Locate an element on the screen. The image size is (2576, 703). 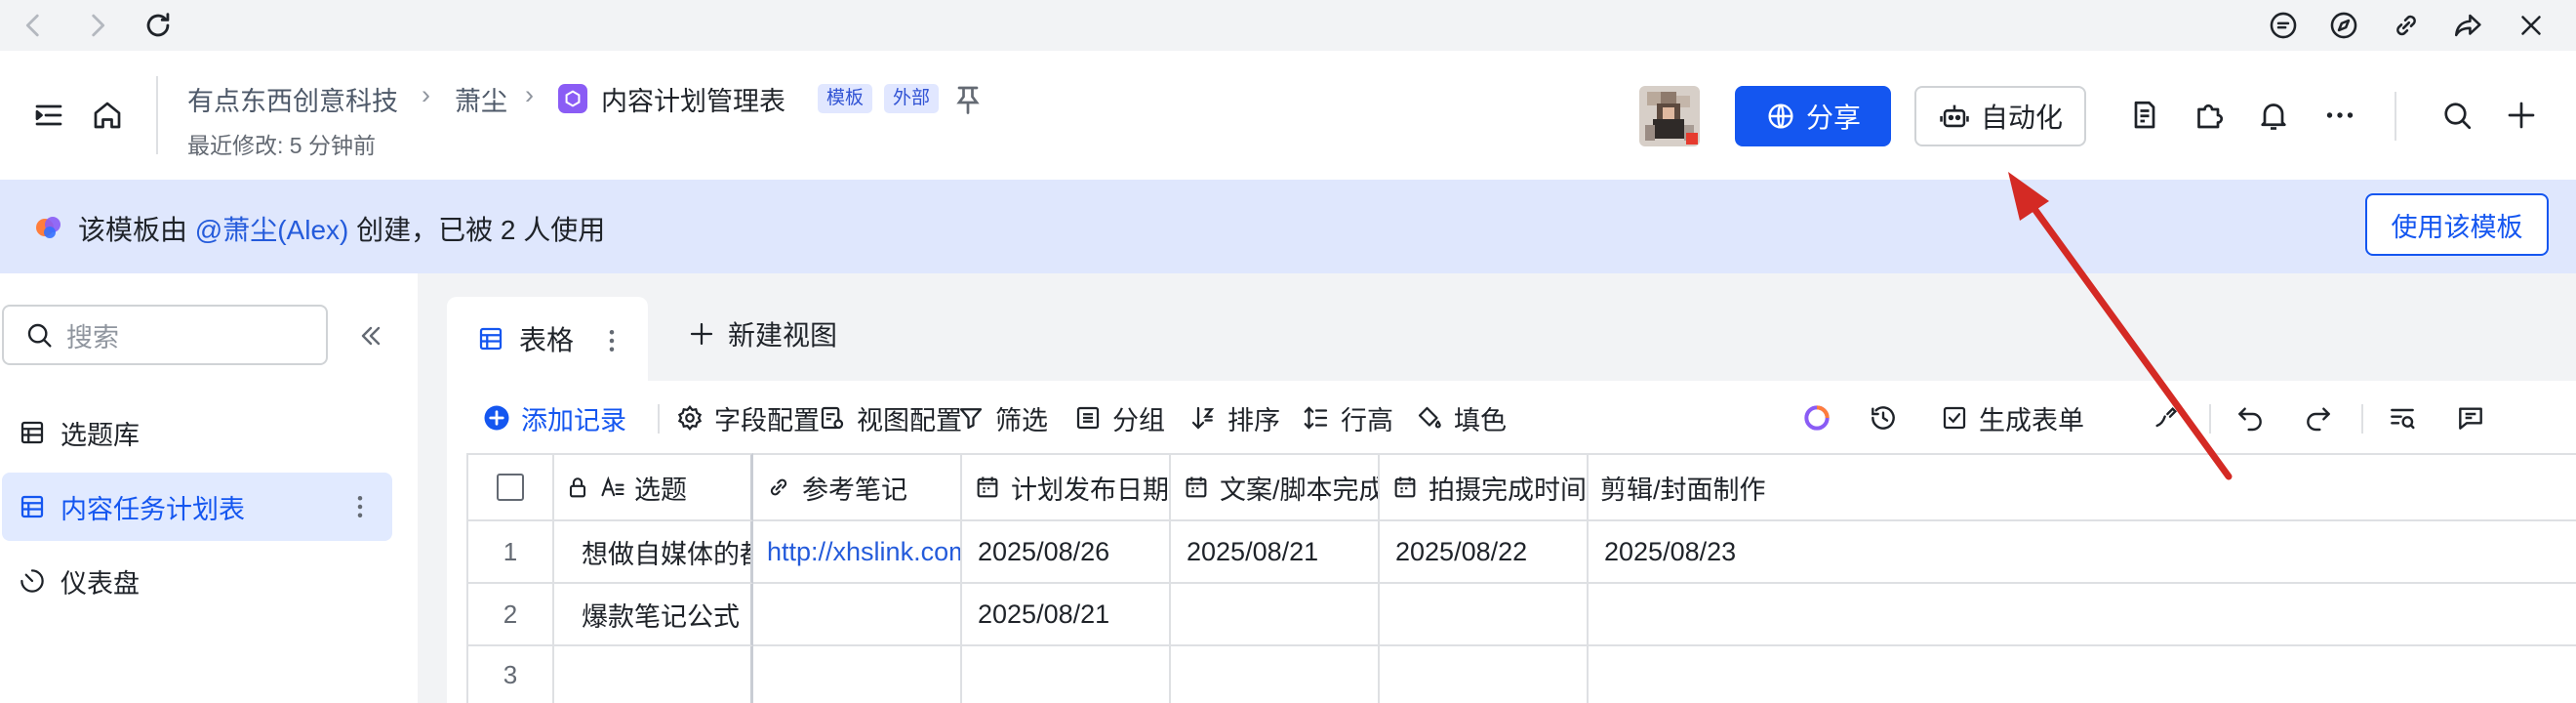
forward-icon is located at coordinates (97, 25).